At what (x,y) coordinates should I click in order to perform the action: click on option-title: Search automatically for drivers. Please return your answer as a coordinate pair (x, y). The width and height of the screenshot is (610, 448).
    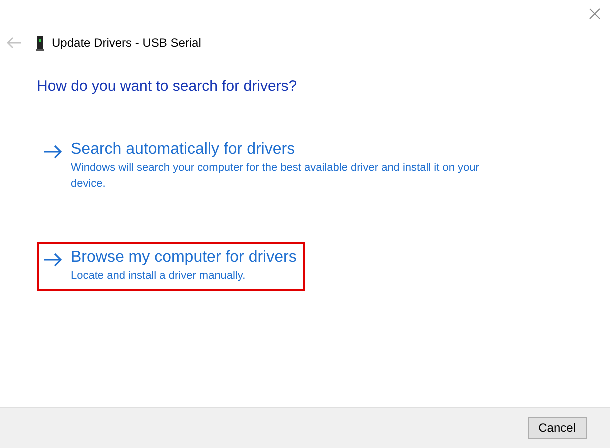
    Looking at the image, I should click on (282, 150).